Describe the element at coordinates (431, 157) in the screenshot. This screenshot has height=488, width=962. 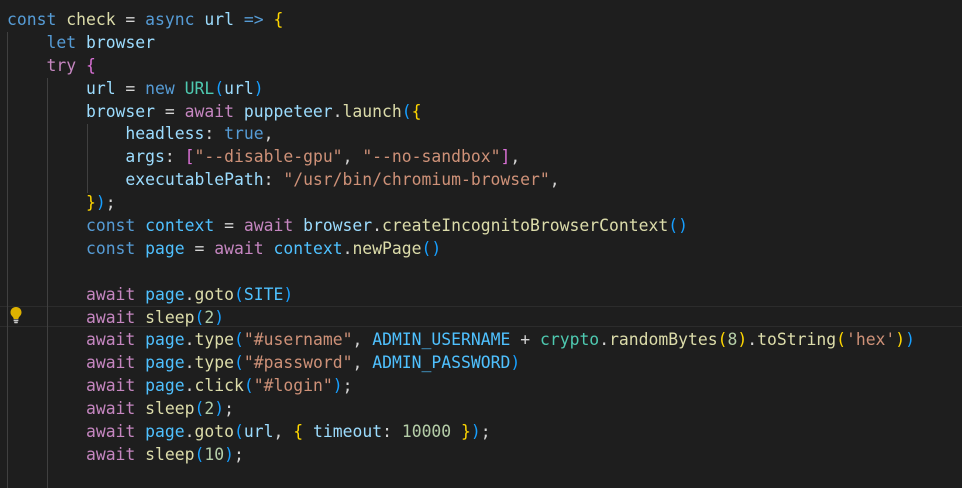
I see `code-token: "--no-sandbox"` at that location.